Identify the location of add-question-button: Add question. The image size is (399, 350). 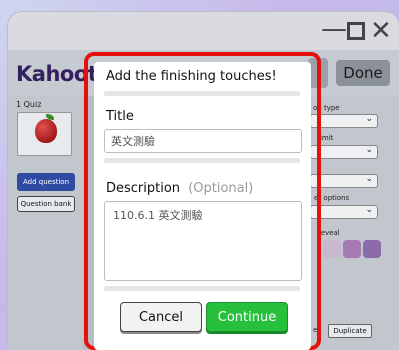
(46, 182).